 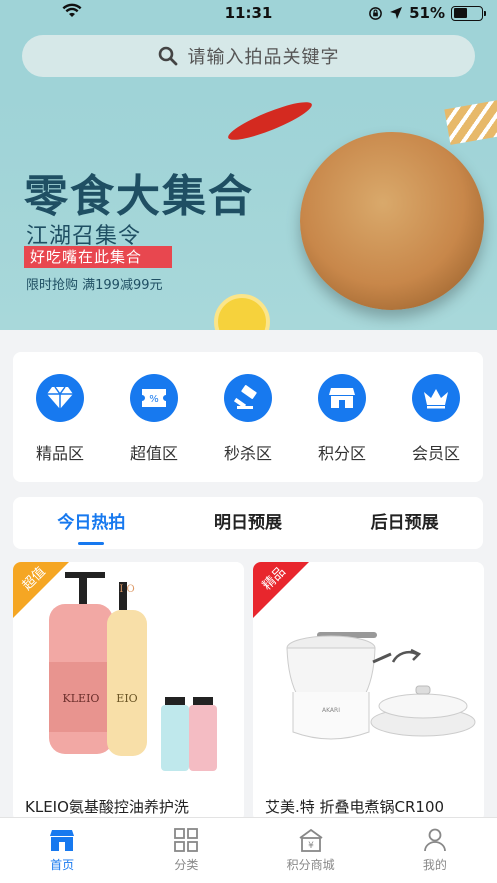 I want to click on category-member: 会员区, so click(x=436, y=428).